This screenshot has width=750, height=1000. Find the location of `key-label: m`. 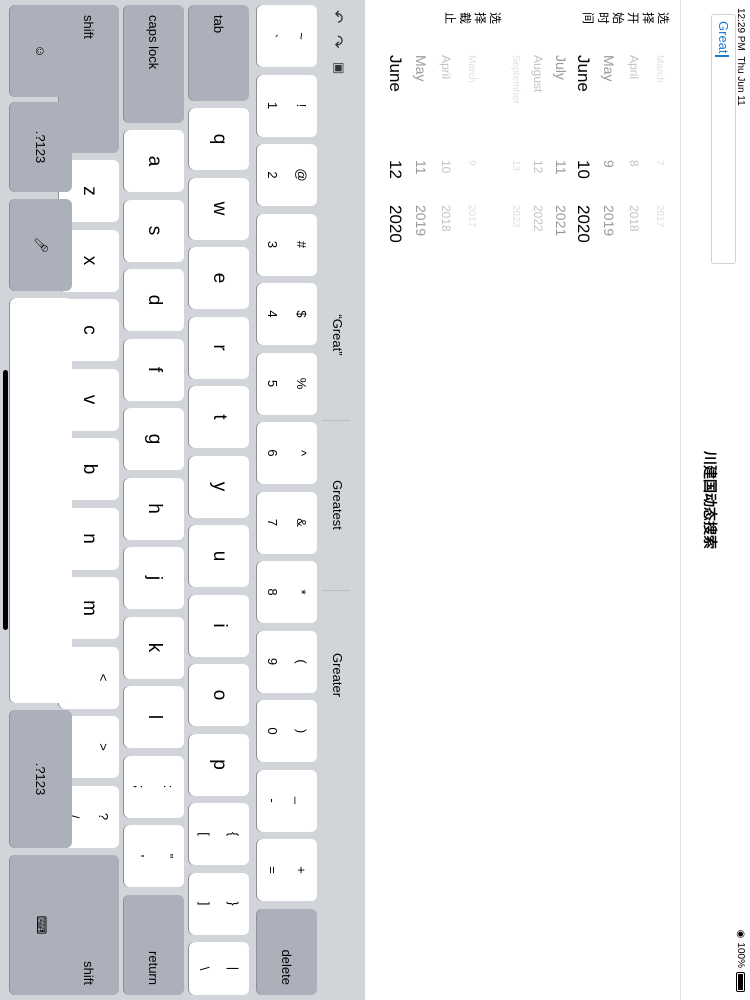

key-label: m is located at coordinates (89, 608).